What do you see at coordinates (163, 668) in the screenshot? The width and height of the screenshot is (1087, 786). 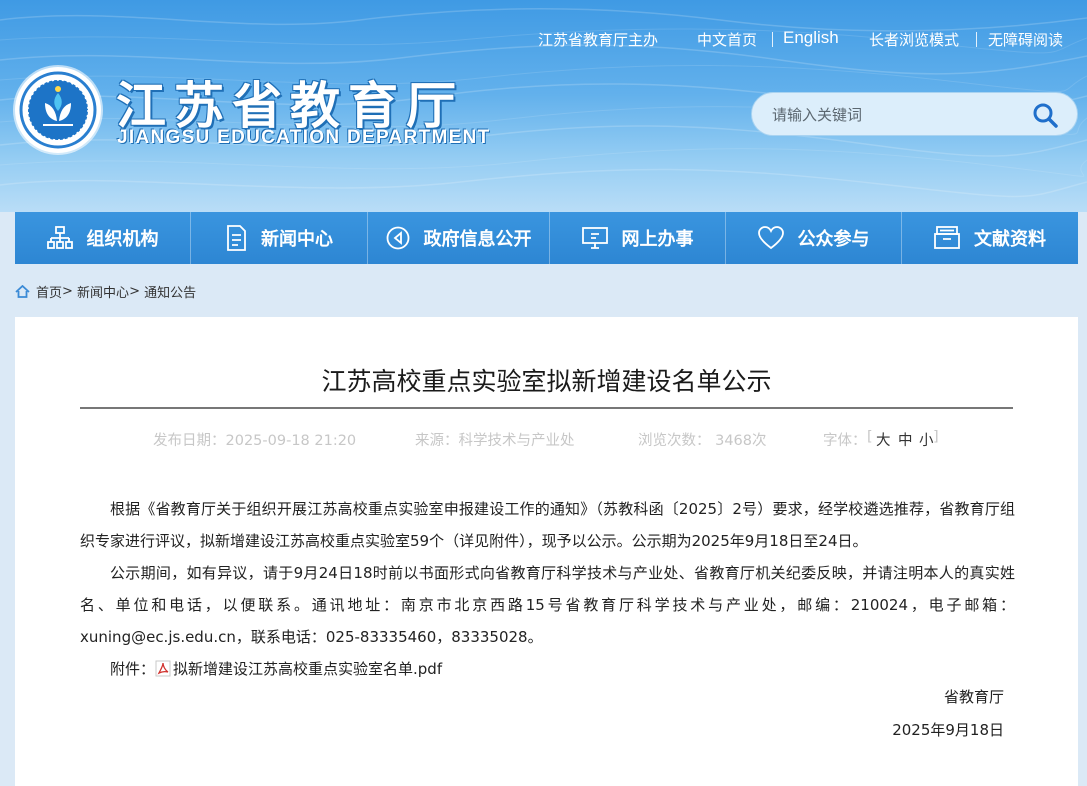 I see `pdf-icon` at bounding box center [163, 668].